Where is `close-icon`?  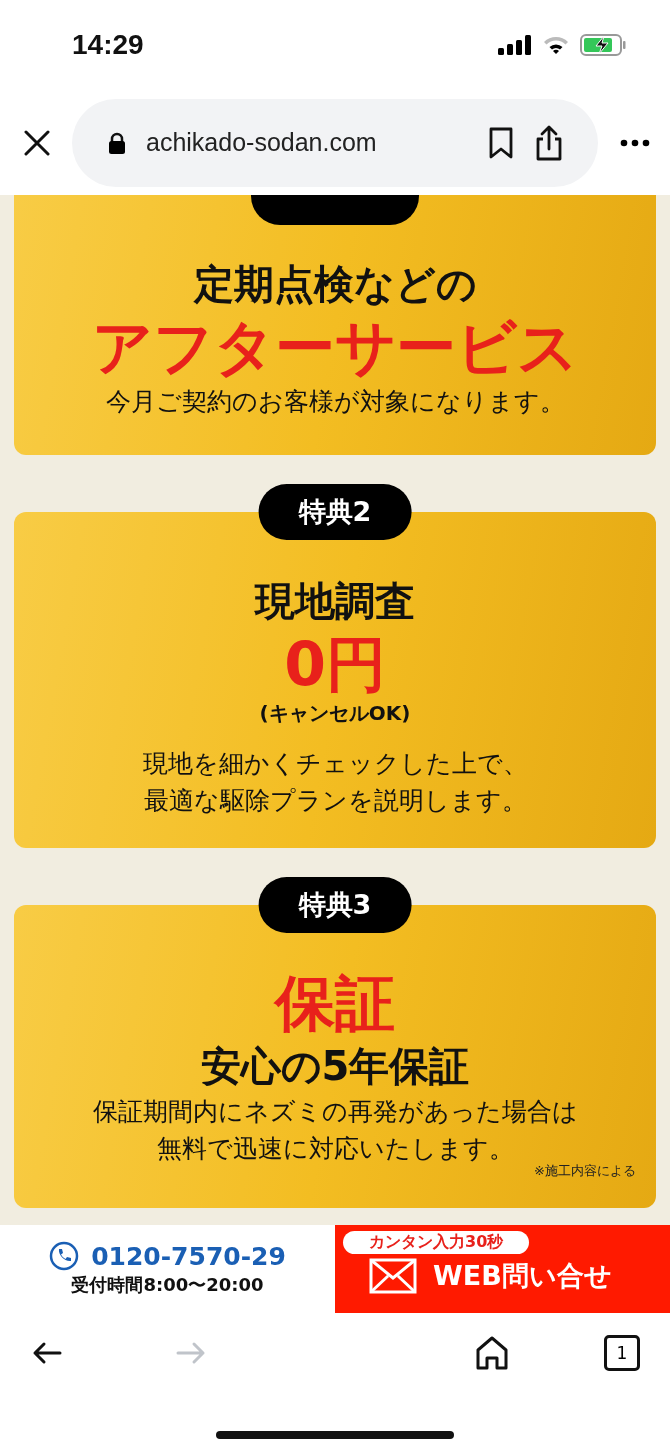 close-icon is located at coordinates (37, 142).